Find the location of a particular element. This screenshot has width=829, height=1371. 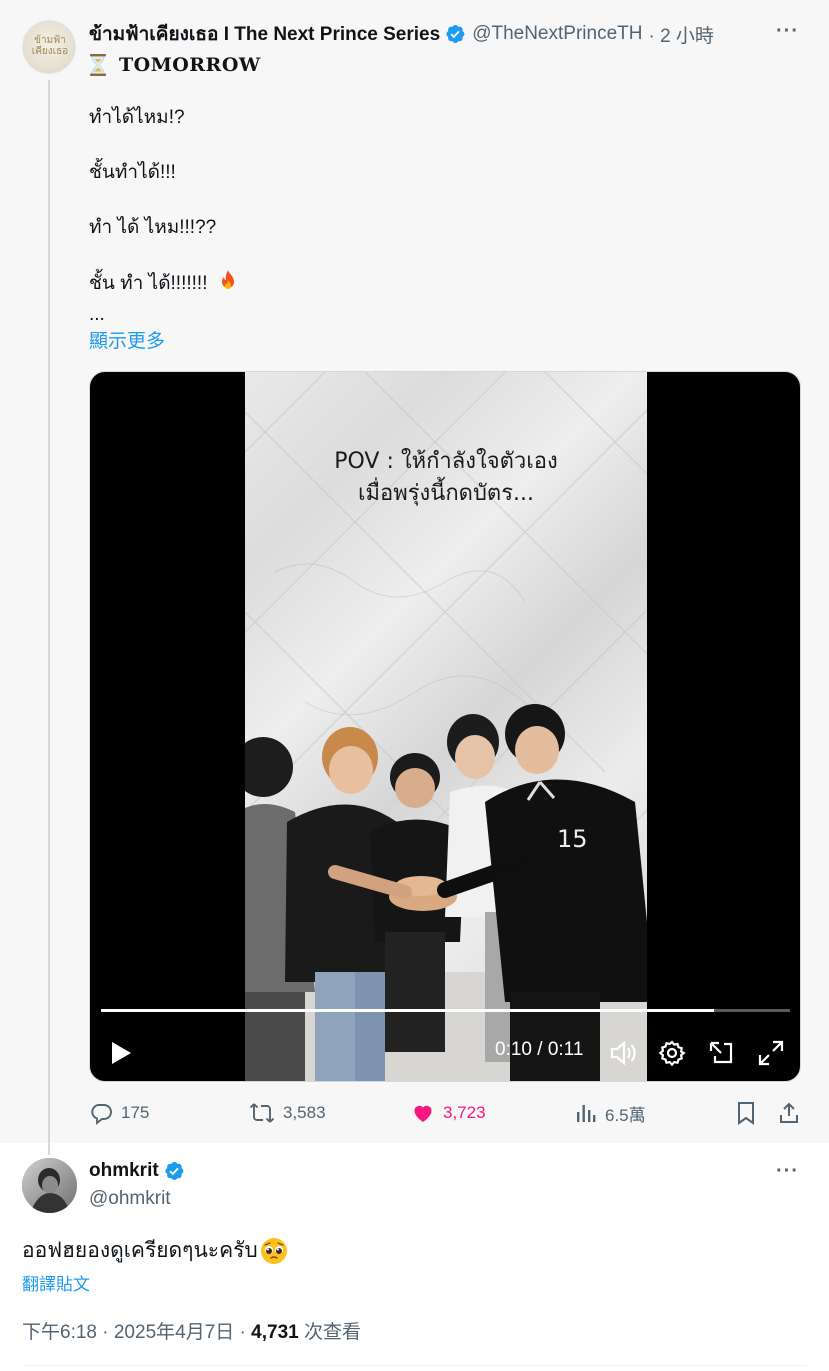

handle: @ohmkrit is located at coordinates (130, 1199).